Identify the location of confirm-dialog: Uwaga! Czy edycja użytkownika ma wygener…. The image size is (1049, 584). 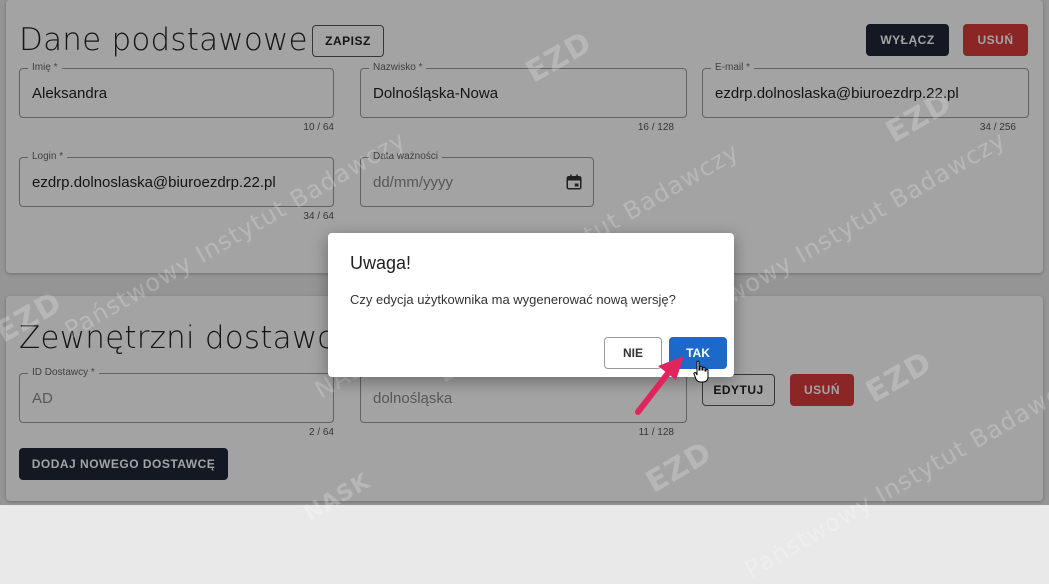
(531, 305).